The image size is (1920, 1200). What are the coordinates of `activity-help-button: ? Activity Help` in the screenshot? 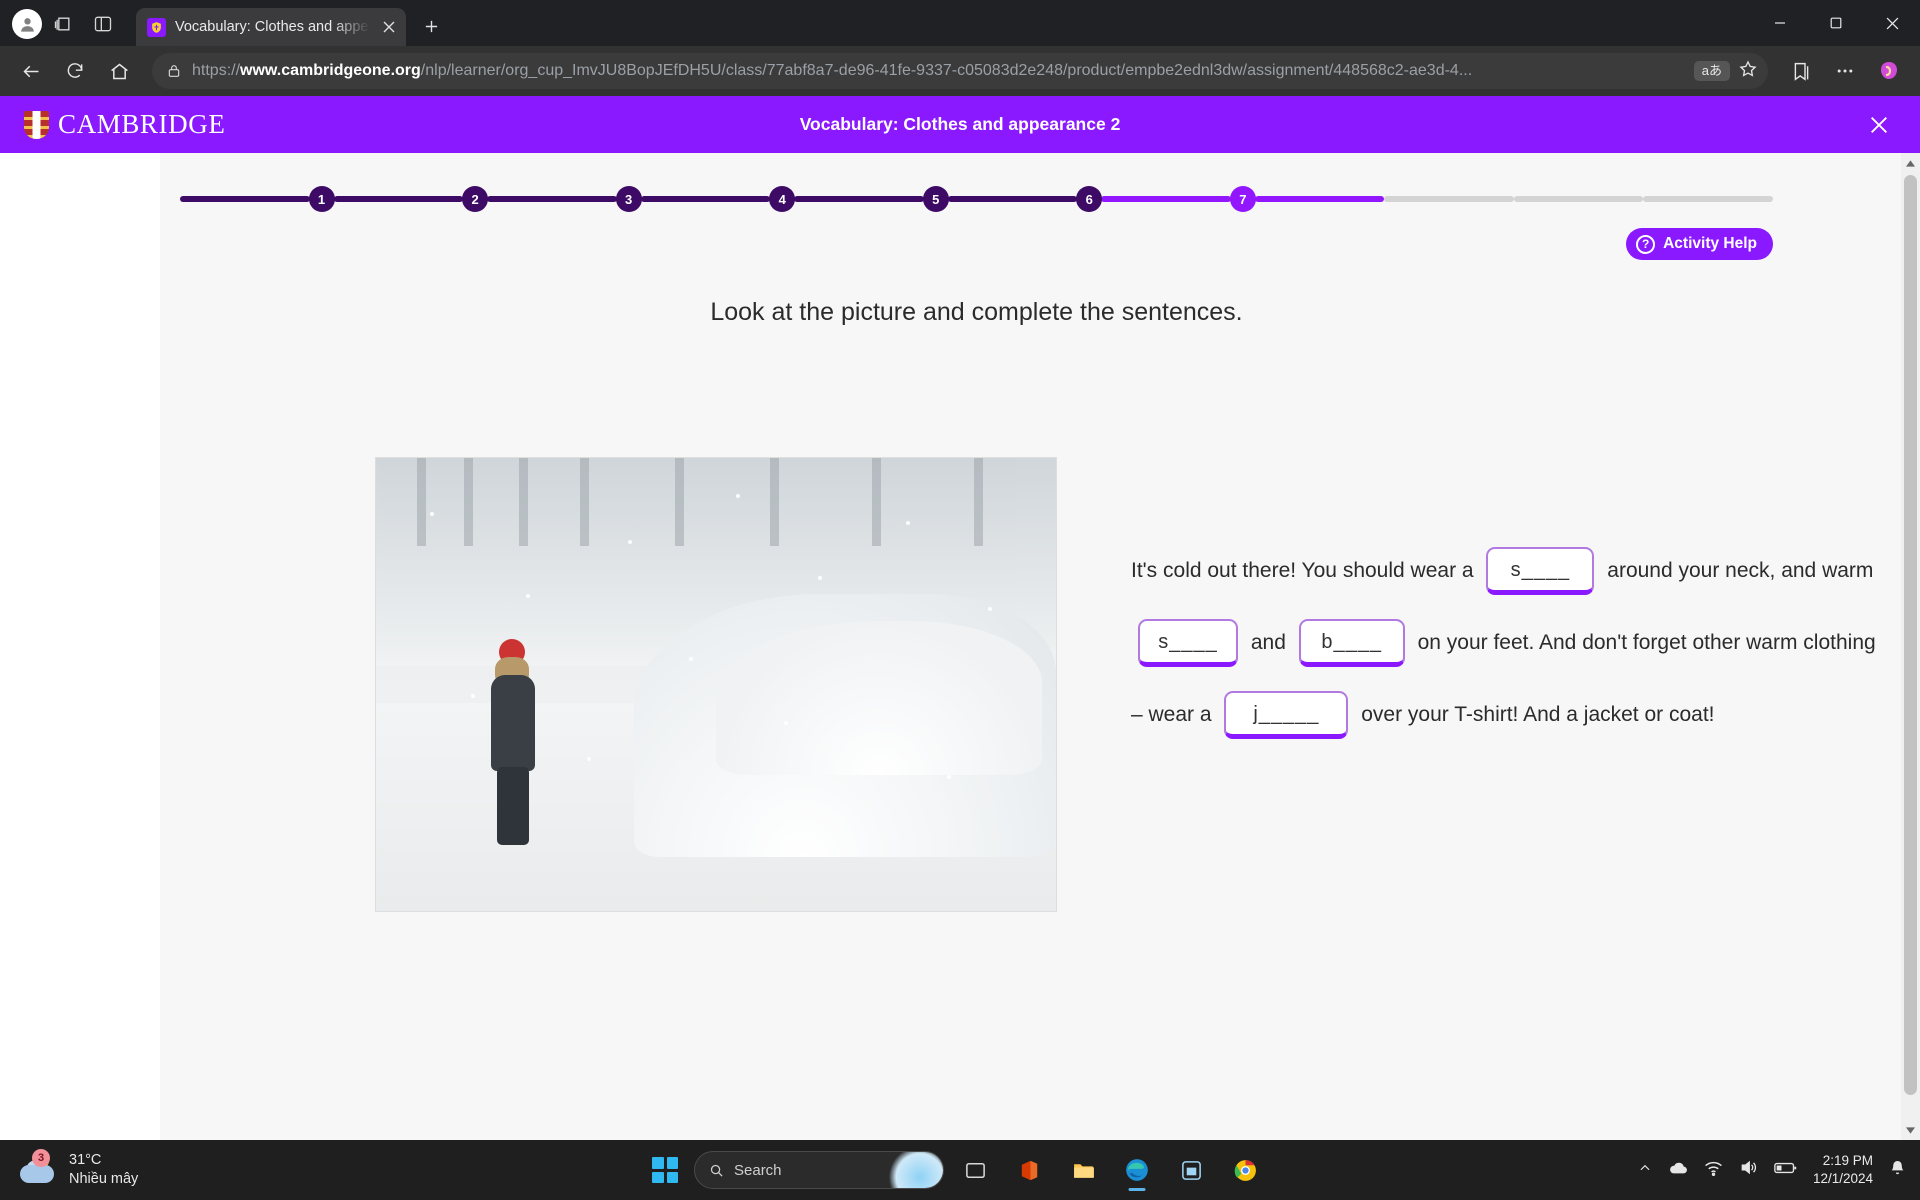 It's located at (1699, 244).